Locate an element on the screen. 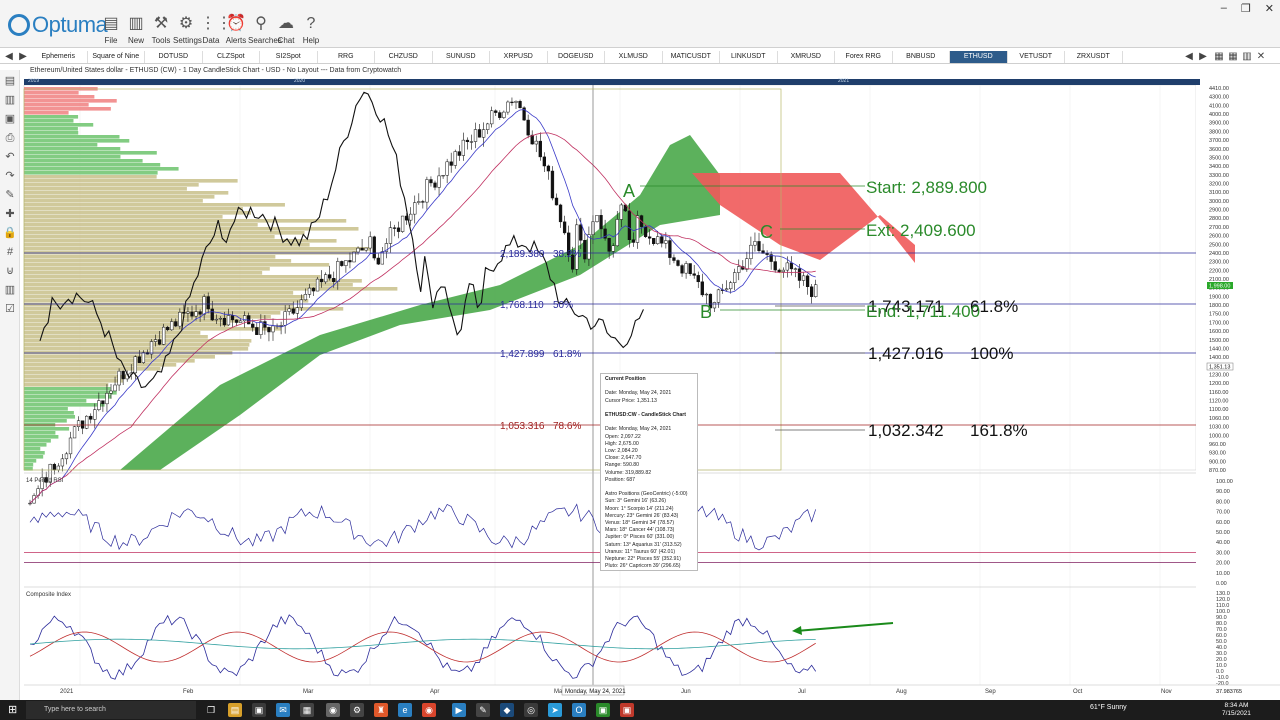  tab-maticusdt: MATICUSDT is located at coordinates (691, 57).